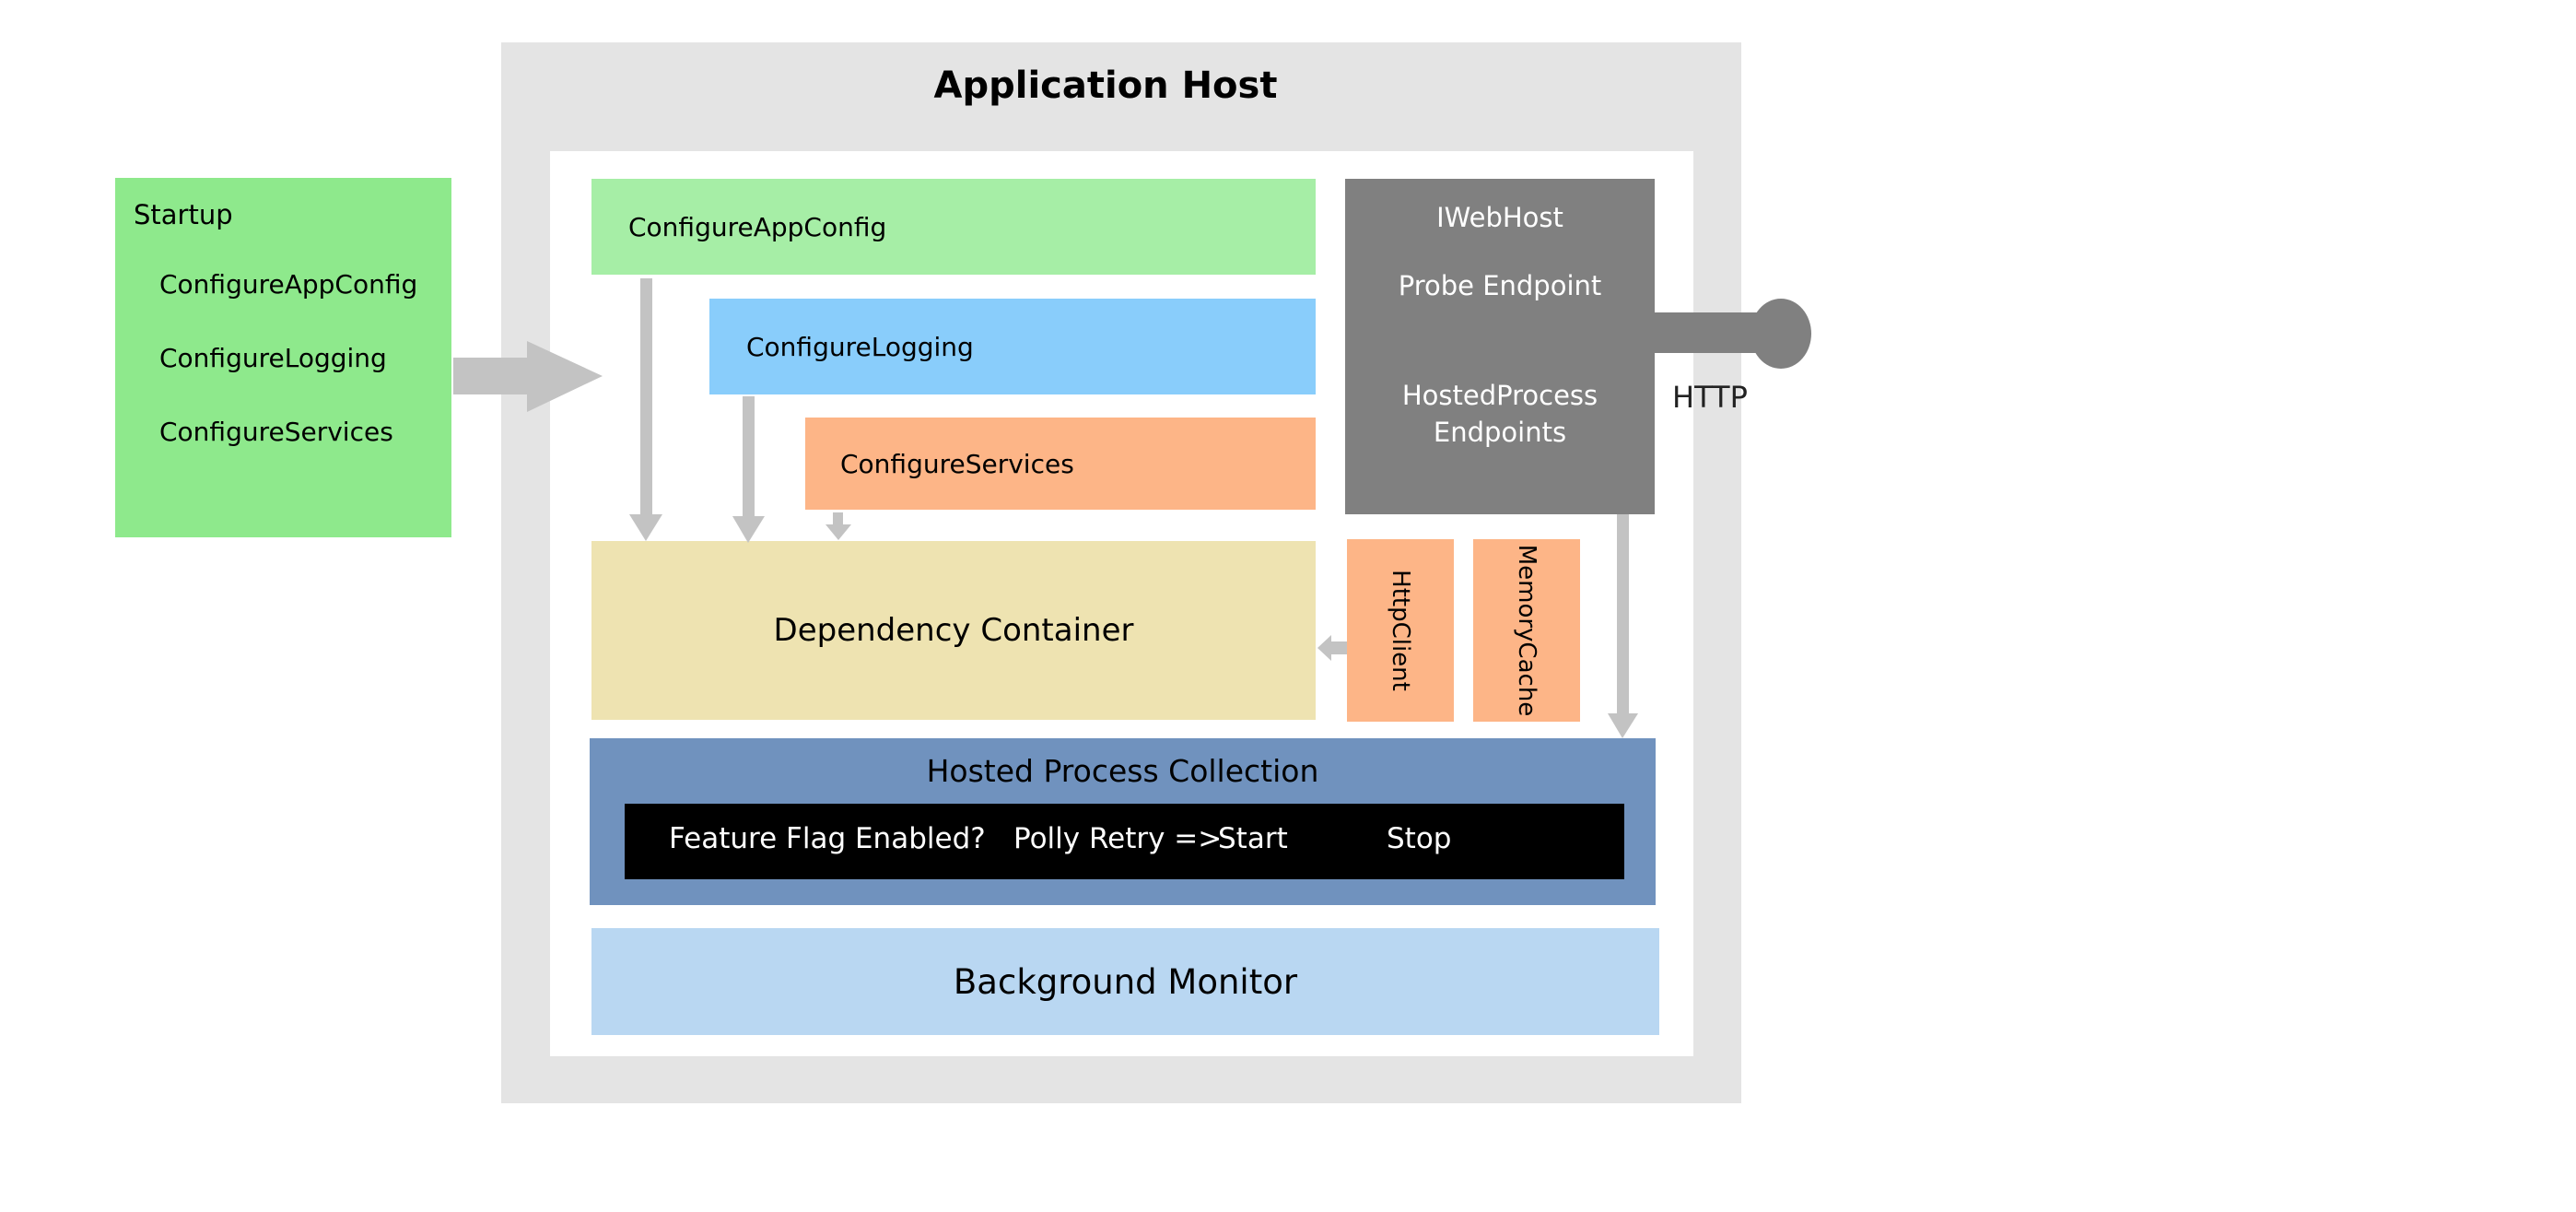 Image resolution: width=2576 pixels, height=1212 pixels. What do you see at coordinates (1623, 626) in the screenshot?
I see `iwebhost-to-hosted-arrow` at bounding box center [1623, 626].